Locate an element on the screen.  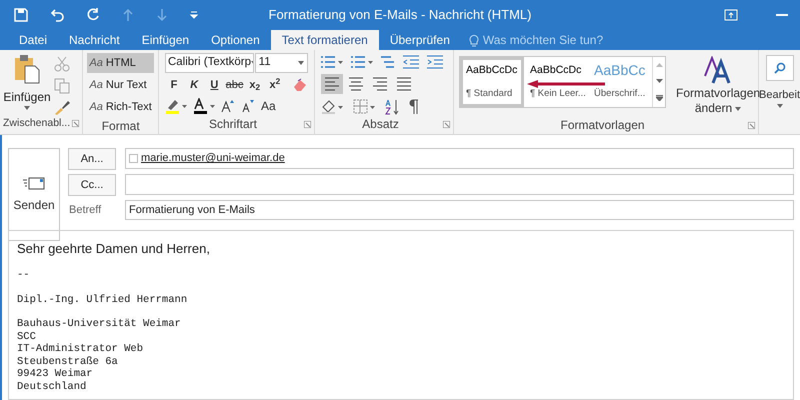
change-styles-button: Formatvorlagen ändern is located at coordinates (718, 86).